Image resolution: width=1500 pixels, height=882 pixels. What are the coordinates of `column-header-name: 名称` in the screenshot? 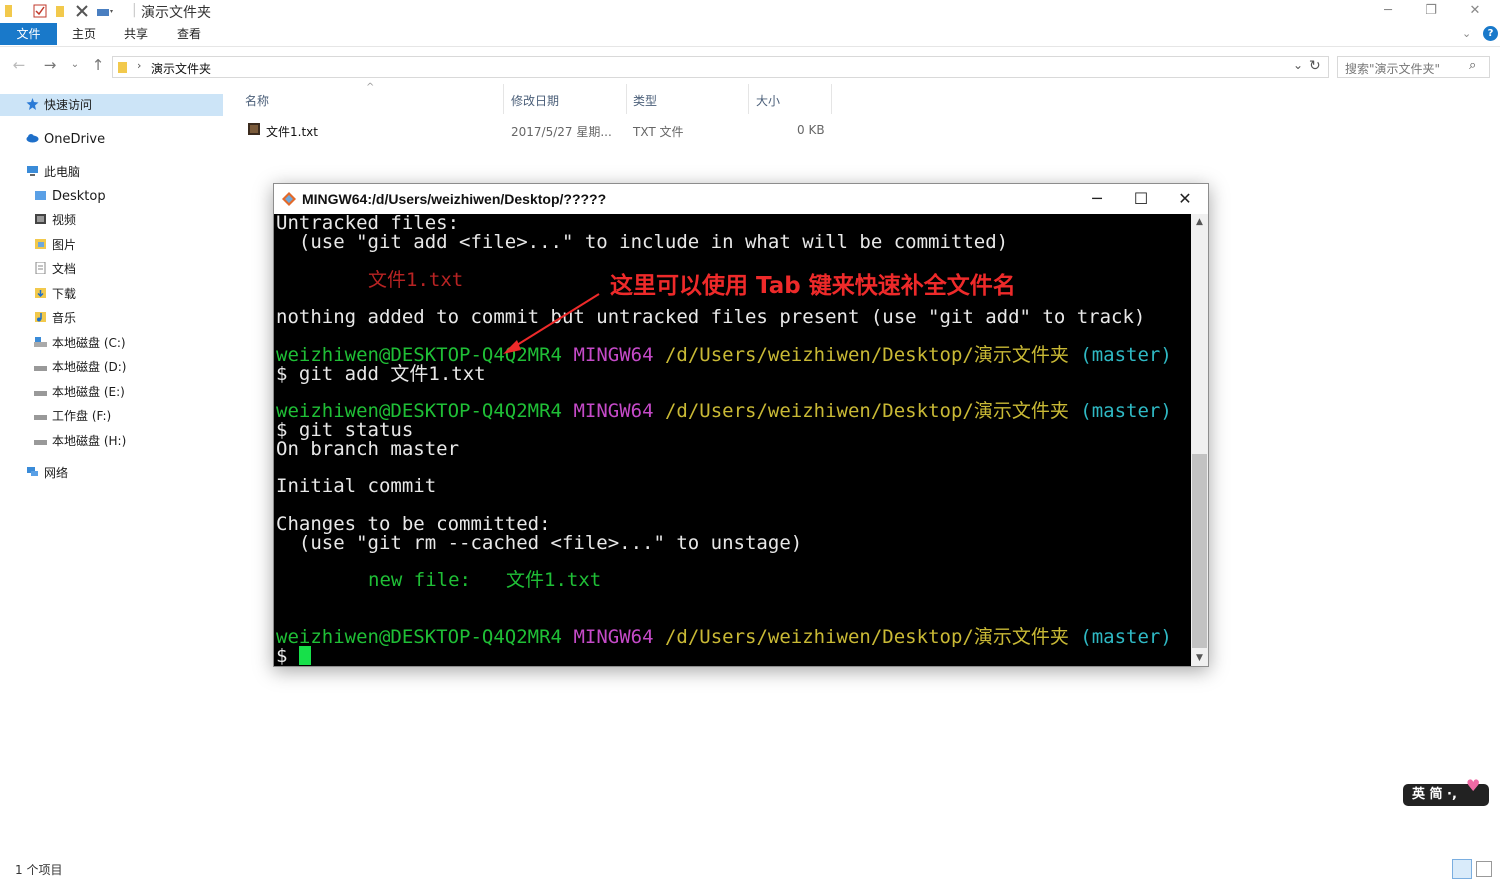 It's located at (257, 102).